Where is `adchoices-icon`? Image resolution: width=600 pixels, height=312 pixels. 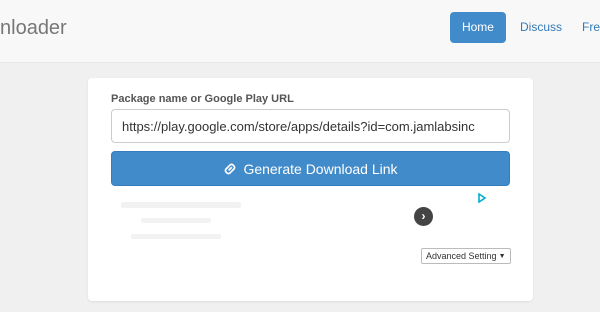 adchoices-icon is located at coordinates (482, 198).